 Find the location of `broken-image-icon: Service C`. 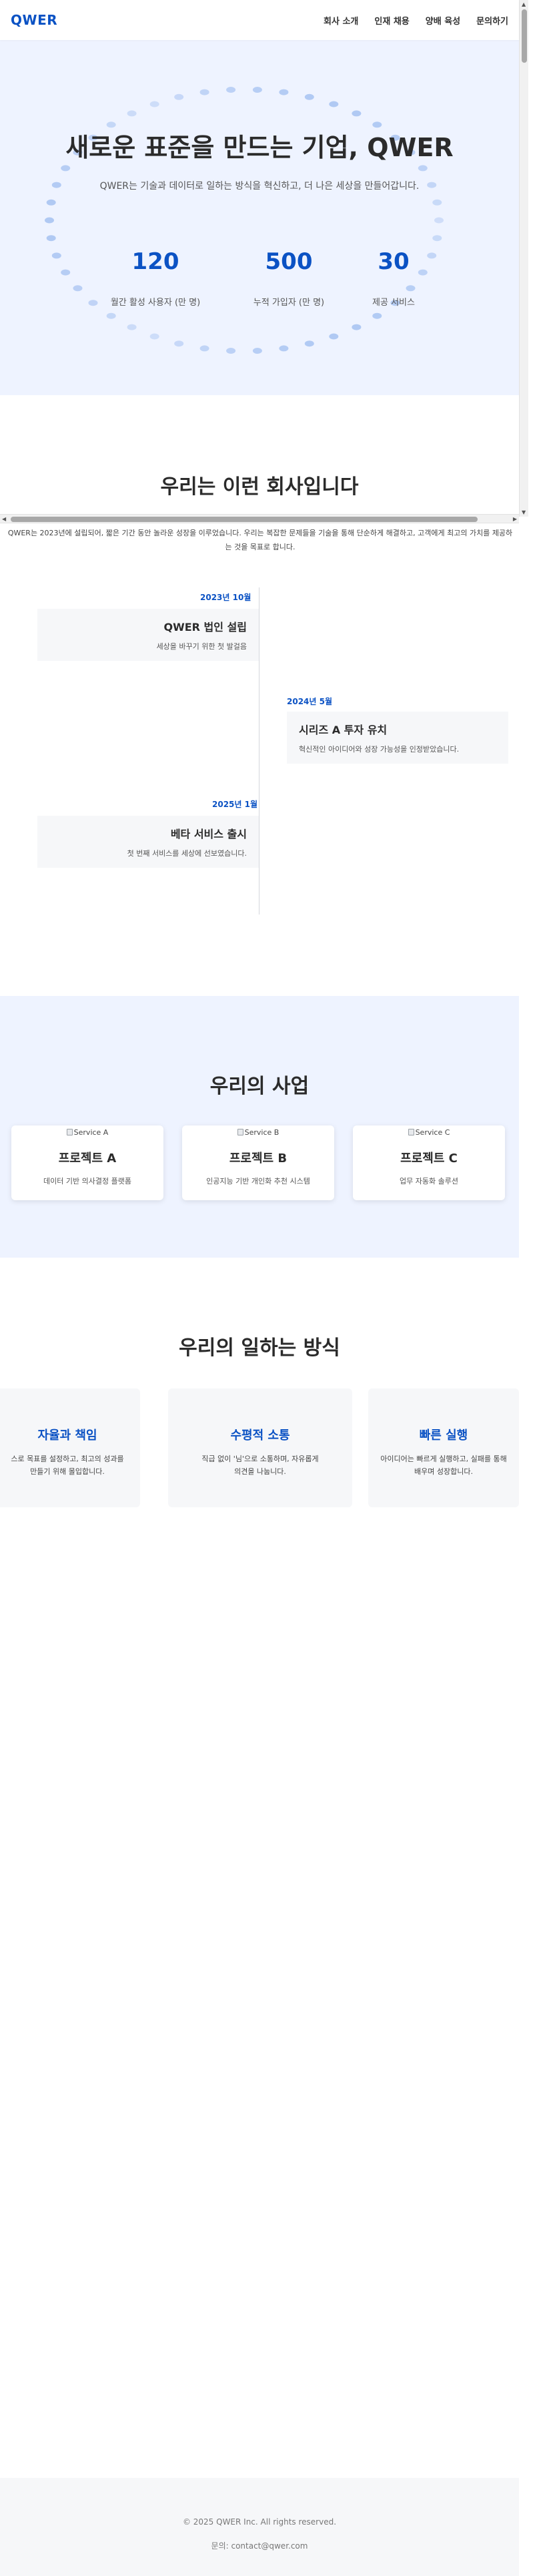

broken-image-icon: Service C is located at coordinates (429, 1132).